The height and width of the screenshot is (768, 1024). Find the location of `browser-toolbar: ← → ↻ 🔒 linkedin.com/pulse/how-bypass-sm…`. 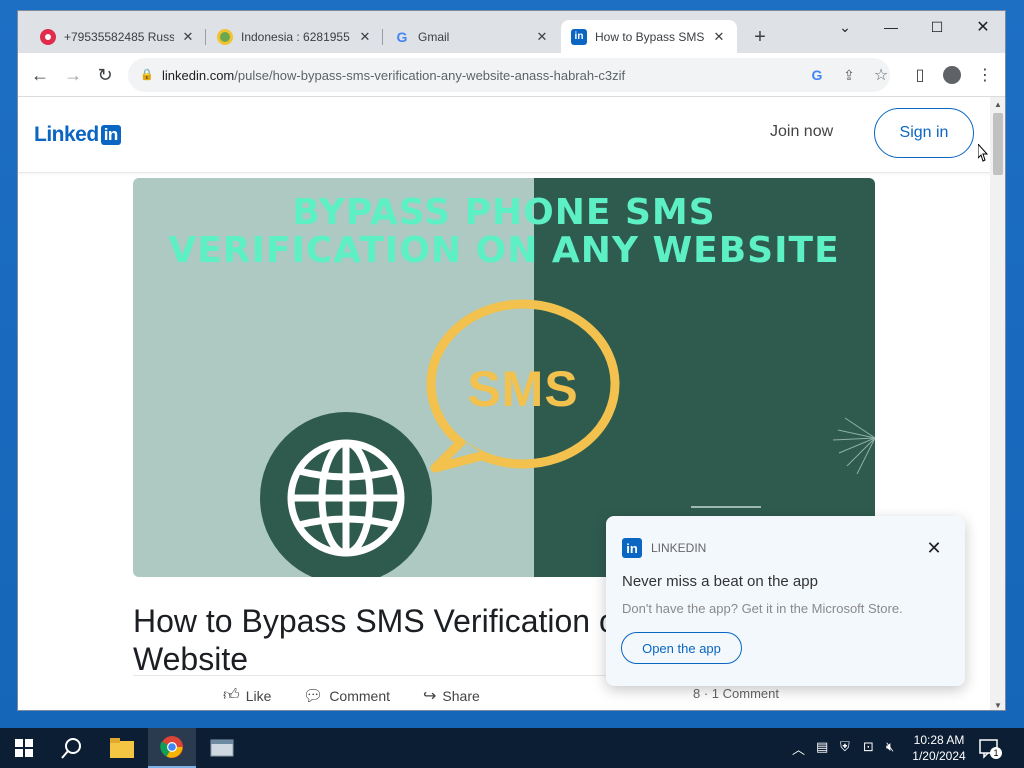

browser-toolbar: ← → ↻ 🔒 linkedin.com/pulse/how-bypass-sm… is located at coordinates (511, 75).